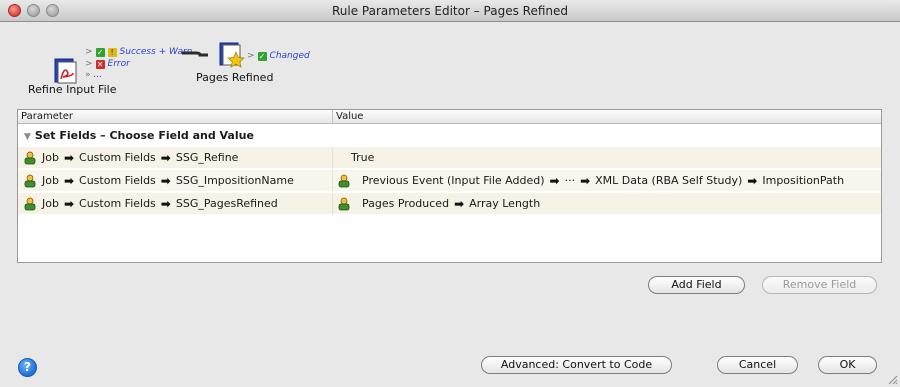 The height and width of the screenshot is (387, 900). What do you see at coordinates (232, 55) in the screenshot?
I see `star-document-icon` at bounding box center [232, 55].